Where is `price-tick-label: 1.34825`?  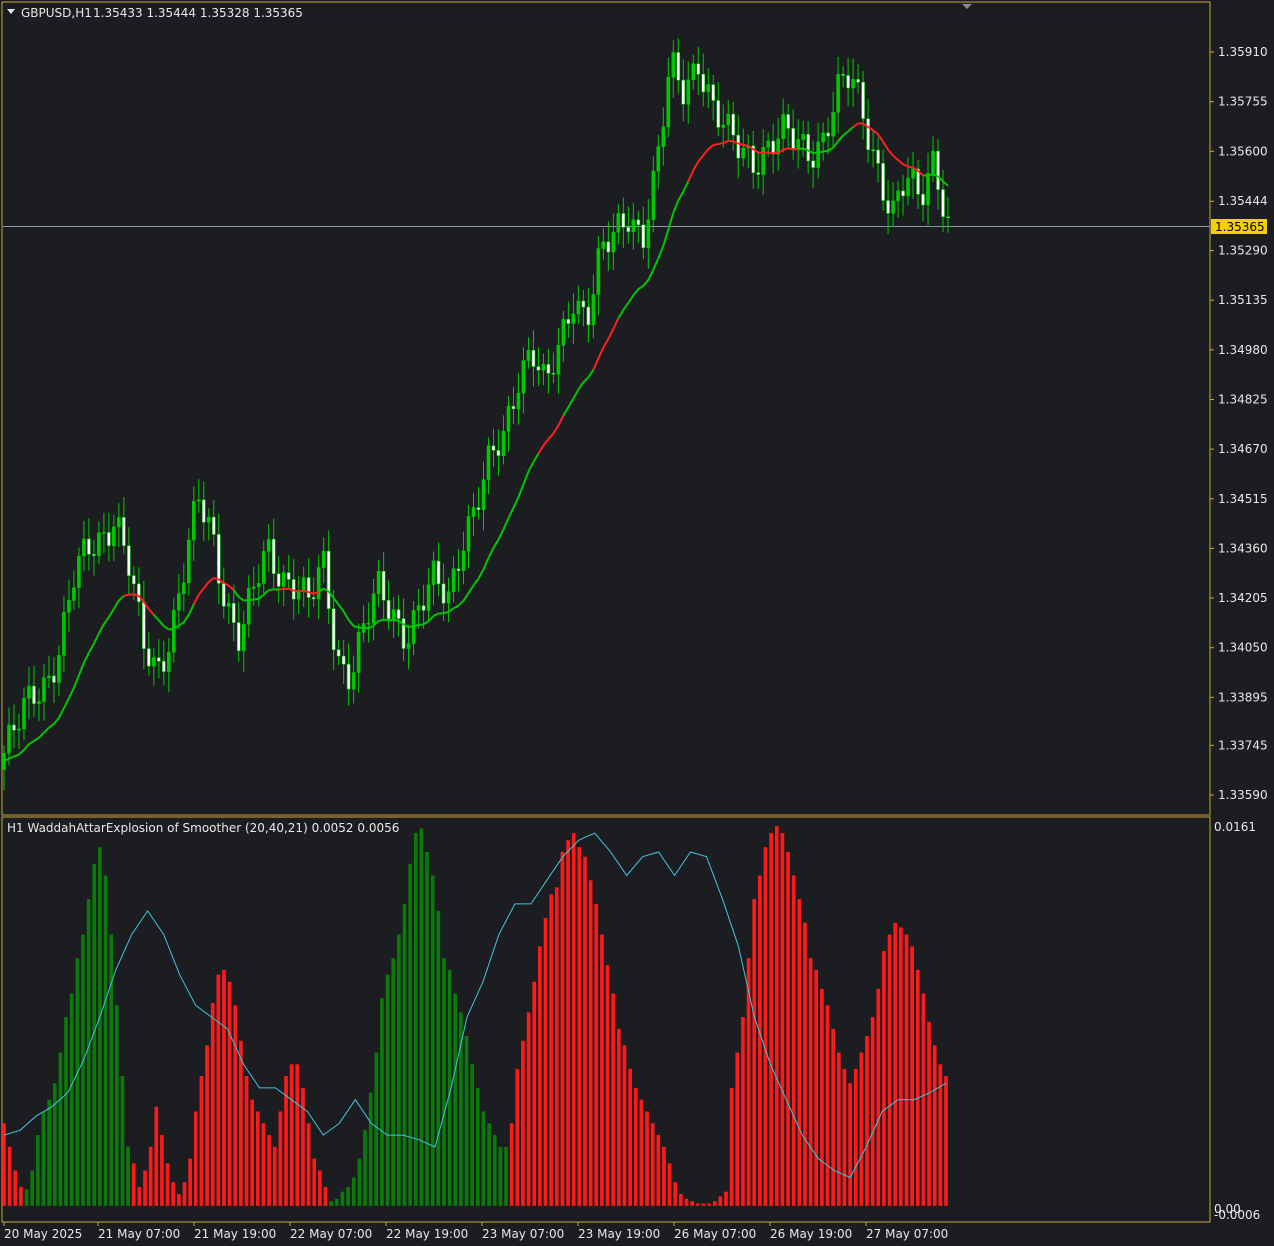 price-tick-label: 1.34825 is located at coordinates (1243, 399).